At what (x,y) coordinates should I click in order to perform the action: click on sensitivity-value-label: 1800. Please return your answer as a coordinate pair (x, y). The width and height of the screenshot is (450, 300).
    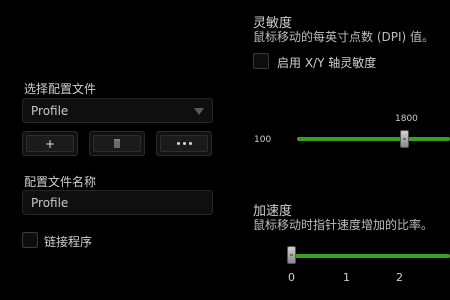
    Looking at the image, I should click on (406, 119).